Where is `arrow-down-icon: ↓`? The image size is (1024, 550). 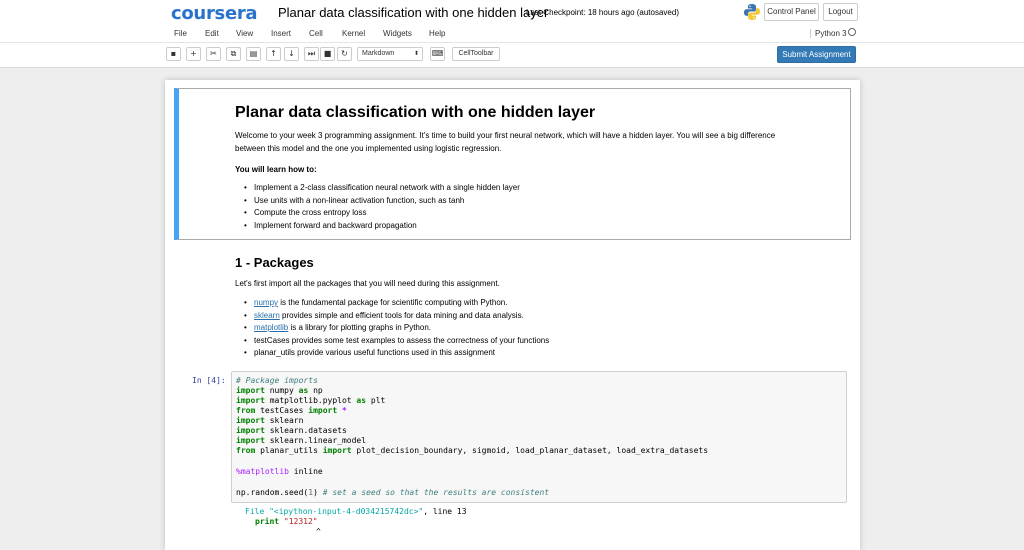
arrow-down-icon: ↓ is located at coordinates (291, 54).